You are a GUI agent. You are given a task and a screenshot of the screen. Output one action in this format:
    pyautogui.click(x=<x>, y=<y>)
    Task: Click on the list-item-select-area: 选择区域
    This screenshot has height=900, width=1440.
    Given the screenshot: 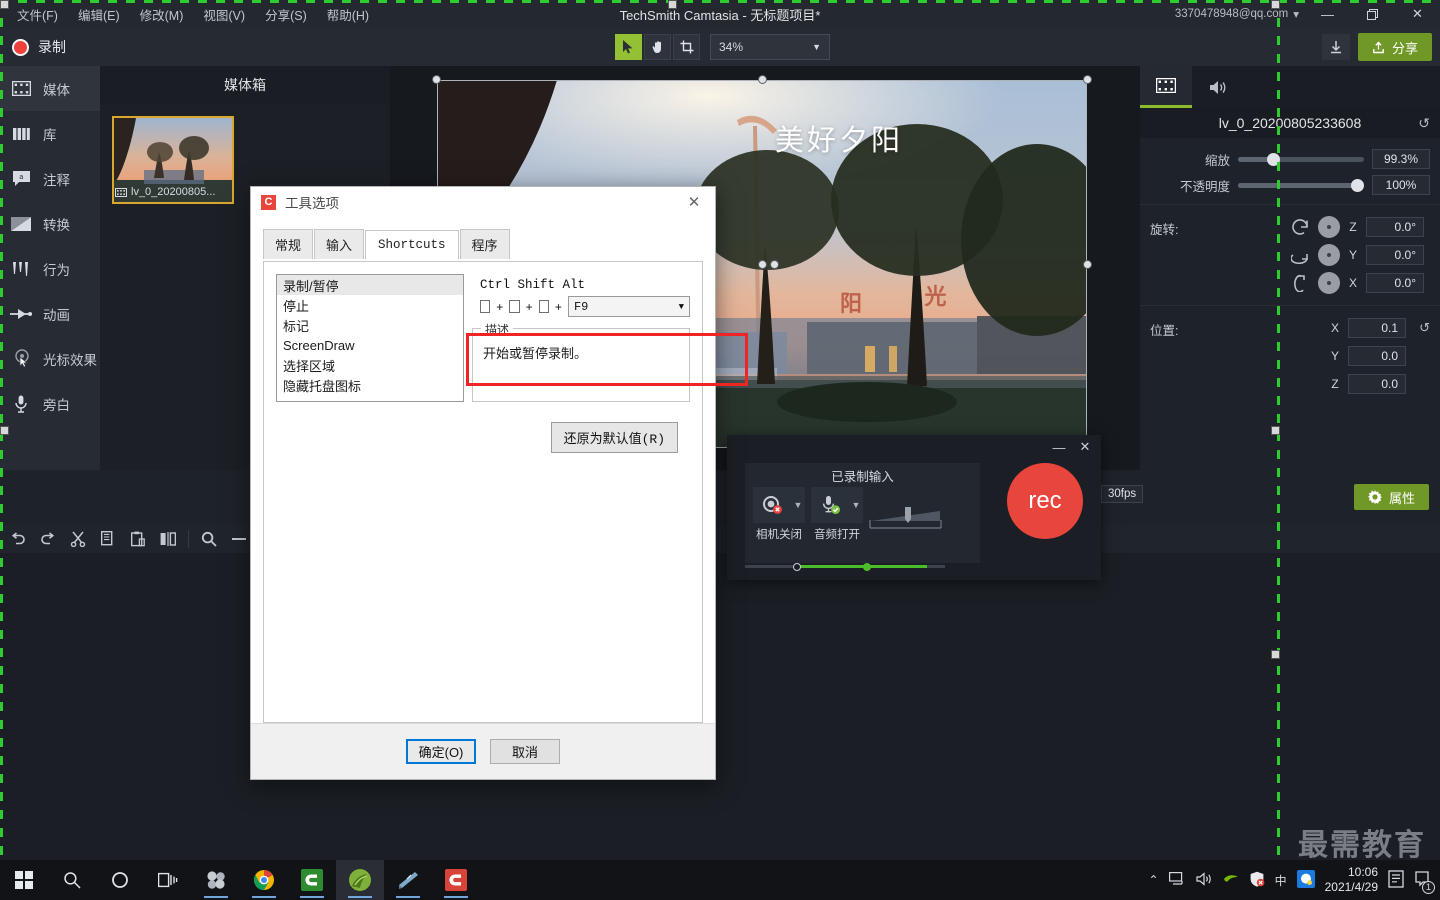 What is the action you would take?
    pyautogui.click(x=370, y=365)
    